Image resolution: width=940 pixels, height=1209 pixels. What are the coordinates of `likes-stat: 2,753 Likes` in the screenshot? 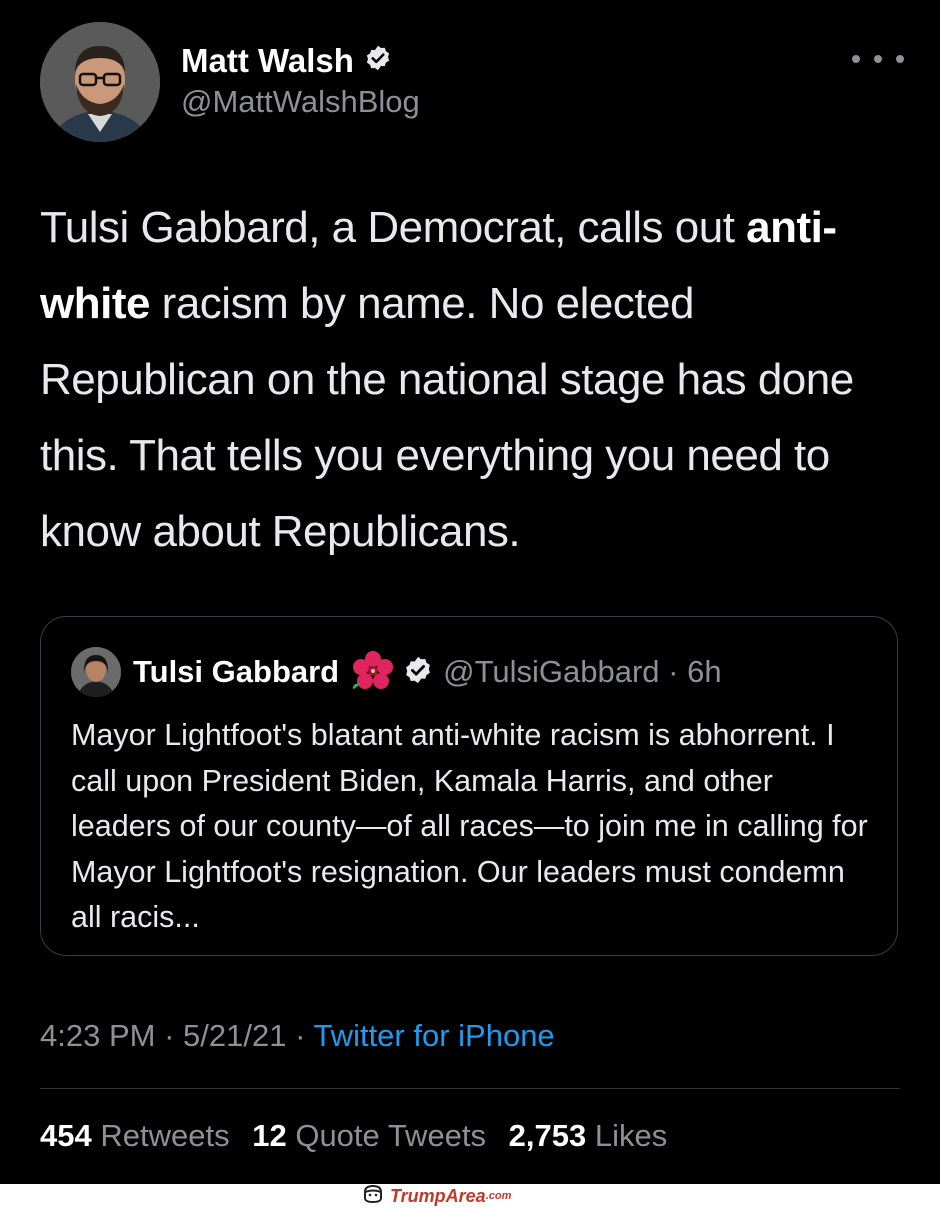 It's located at (588, 1135).